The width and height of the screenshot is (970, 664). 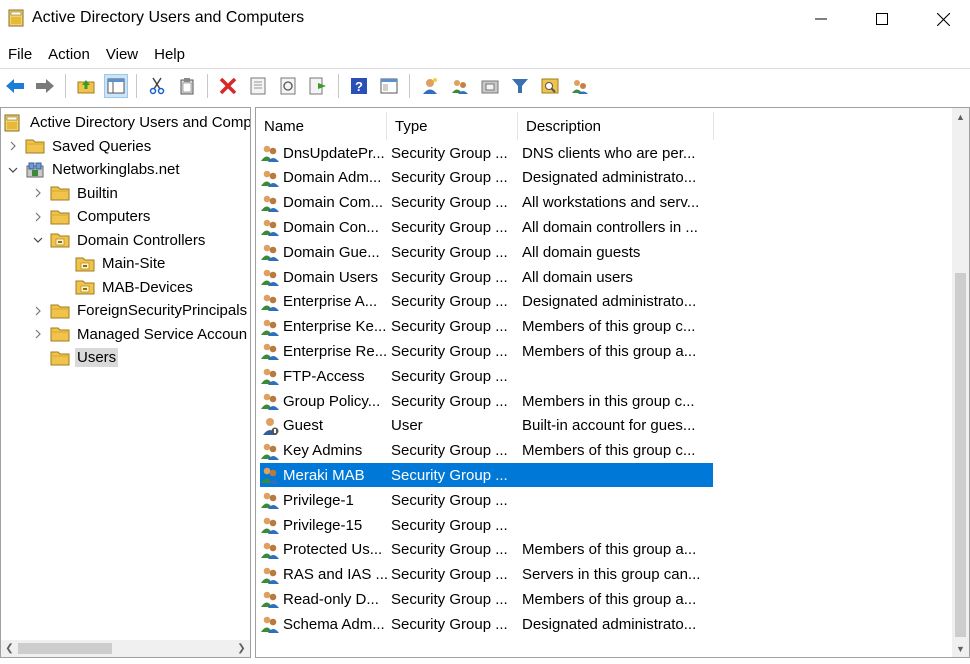 I want to click on column-header-type: Type, so click(x=452, y=126).